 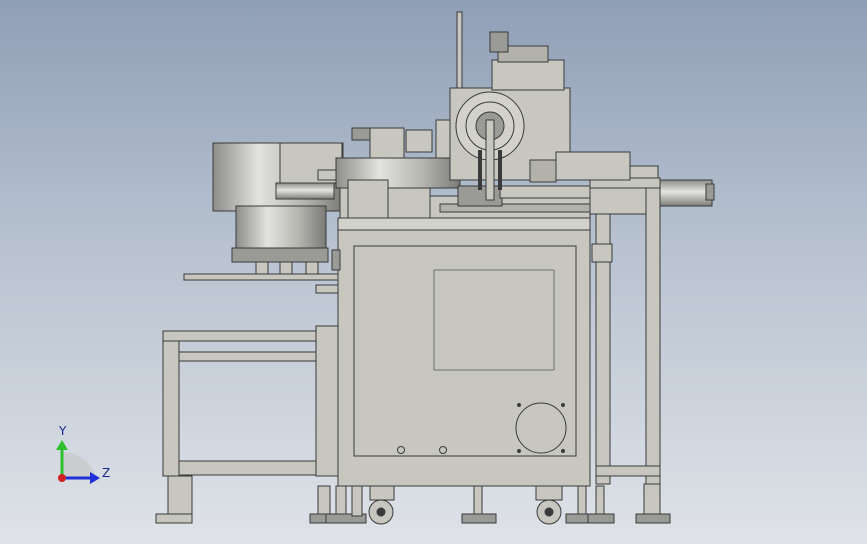 What do you see at coordinates (266, 218) in the screenshot?
I see `vibratory-bowl-feeder` at bounding box center [266, 218].